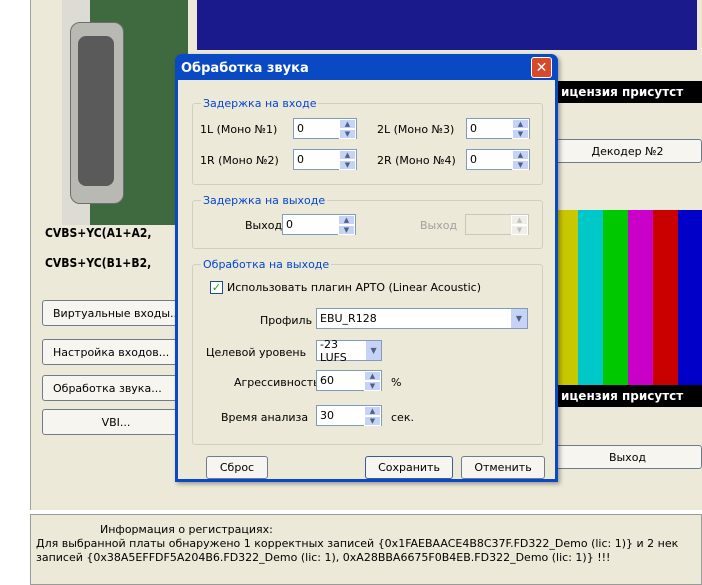 This screenshot has height=585, width=702. Describe the element at coordinates (245, 68) in the screenshot. I see `dialog-title: Обработка звука` at that location.